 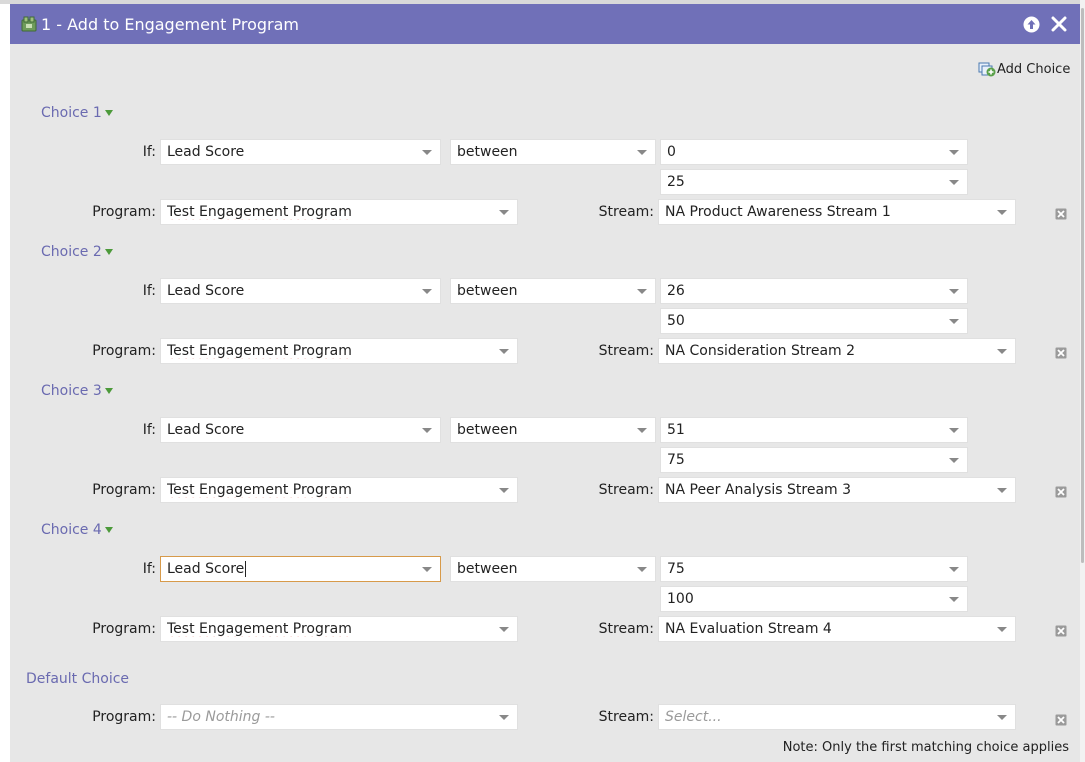 I want to click on choice-2-heading: Choice 2, so click(x=77, y=252).